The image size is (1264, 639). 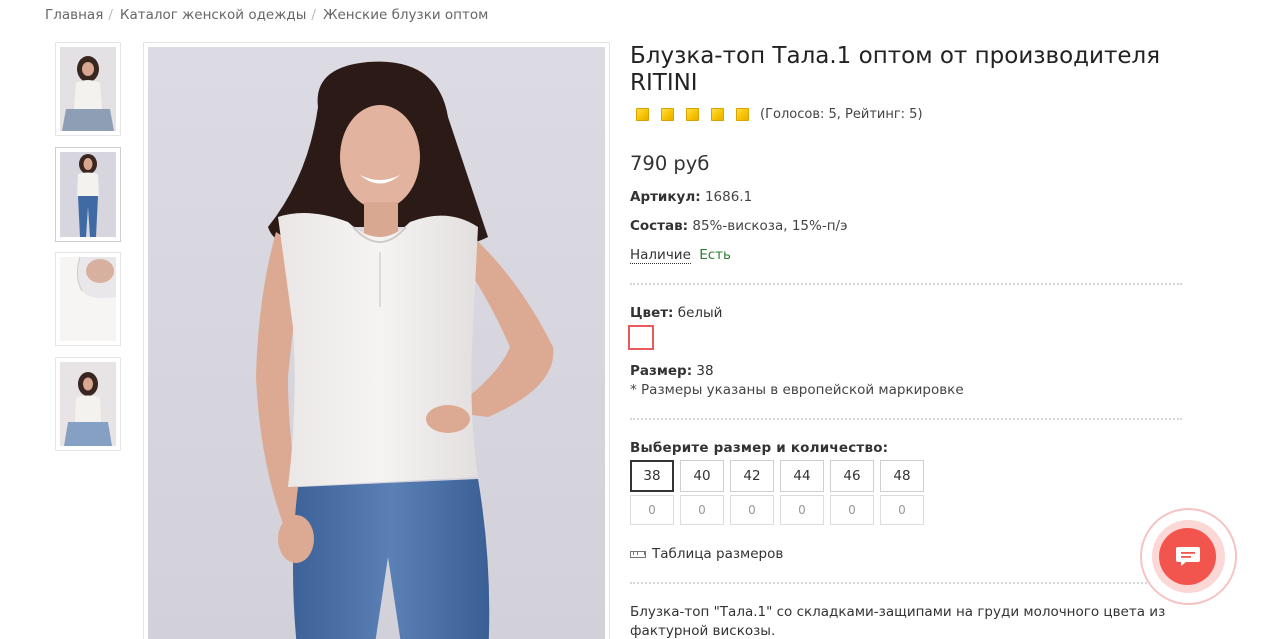 What do you see at coordinates (213, 15) in the screenshot?
I see `breadcrumb-catalog: Каталог женской одежды` at bounding box center [213, 15].